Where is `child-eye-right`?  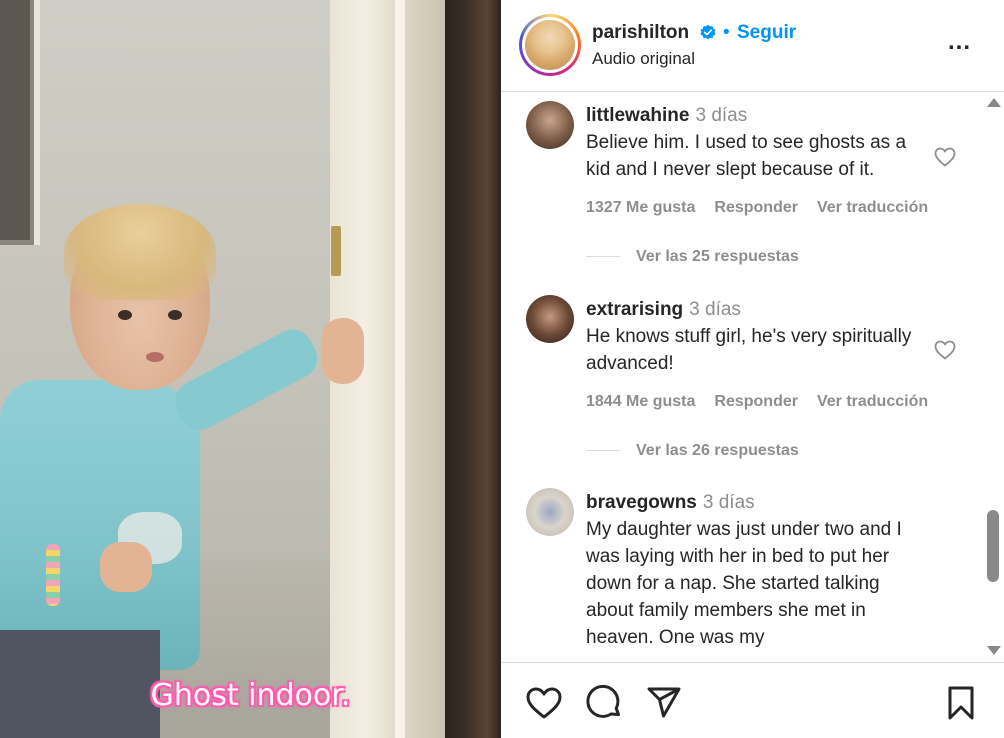
child-eye-right is located at coordinates (175, 315).